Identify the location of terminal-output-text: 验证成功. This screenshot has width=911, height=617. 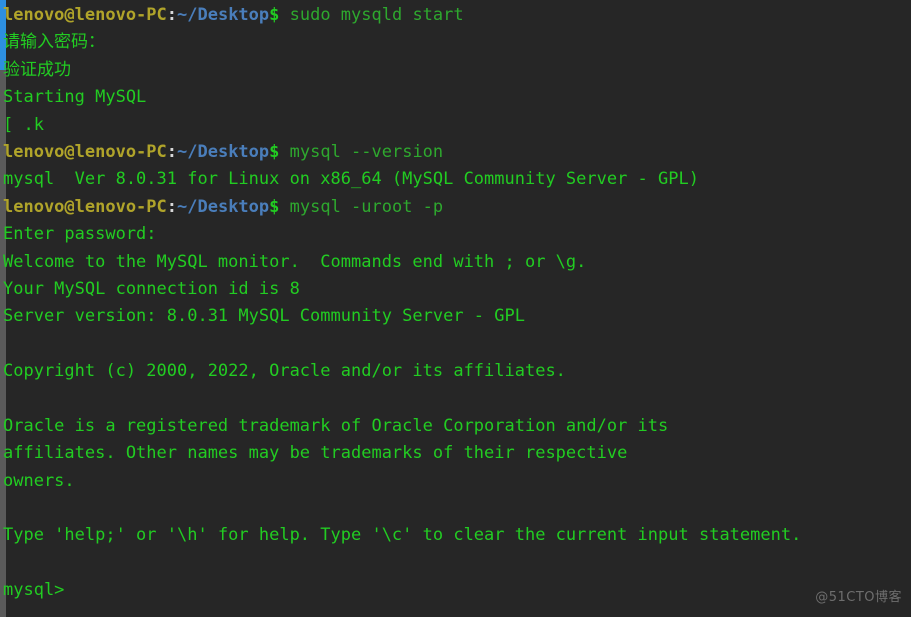
(37, 69).